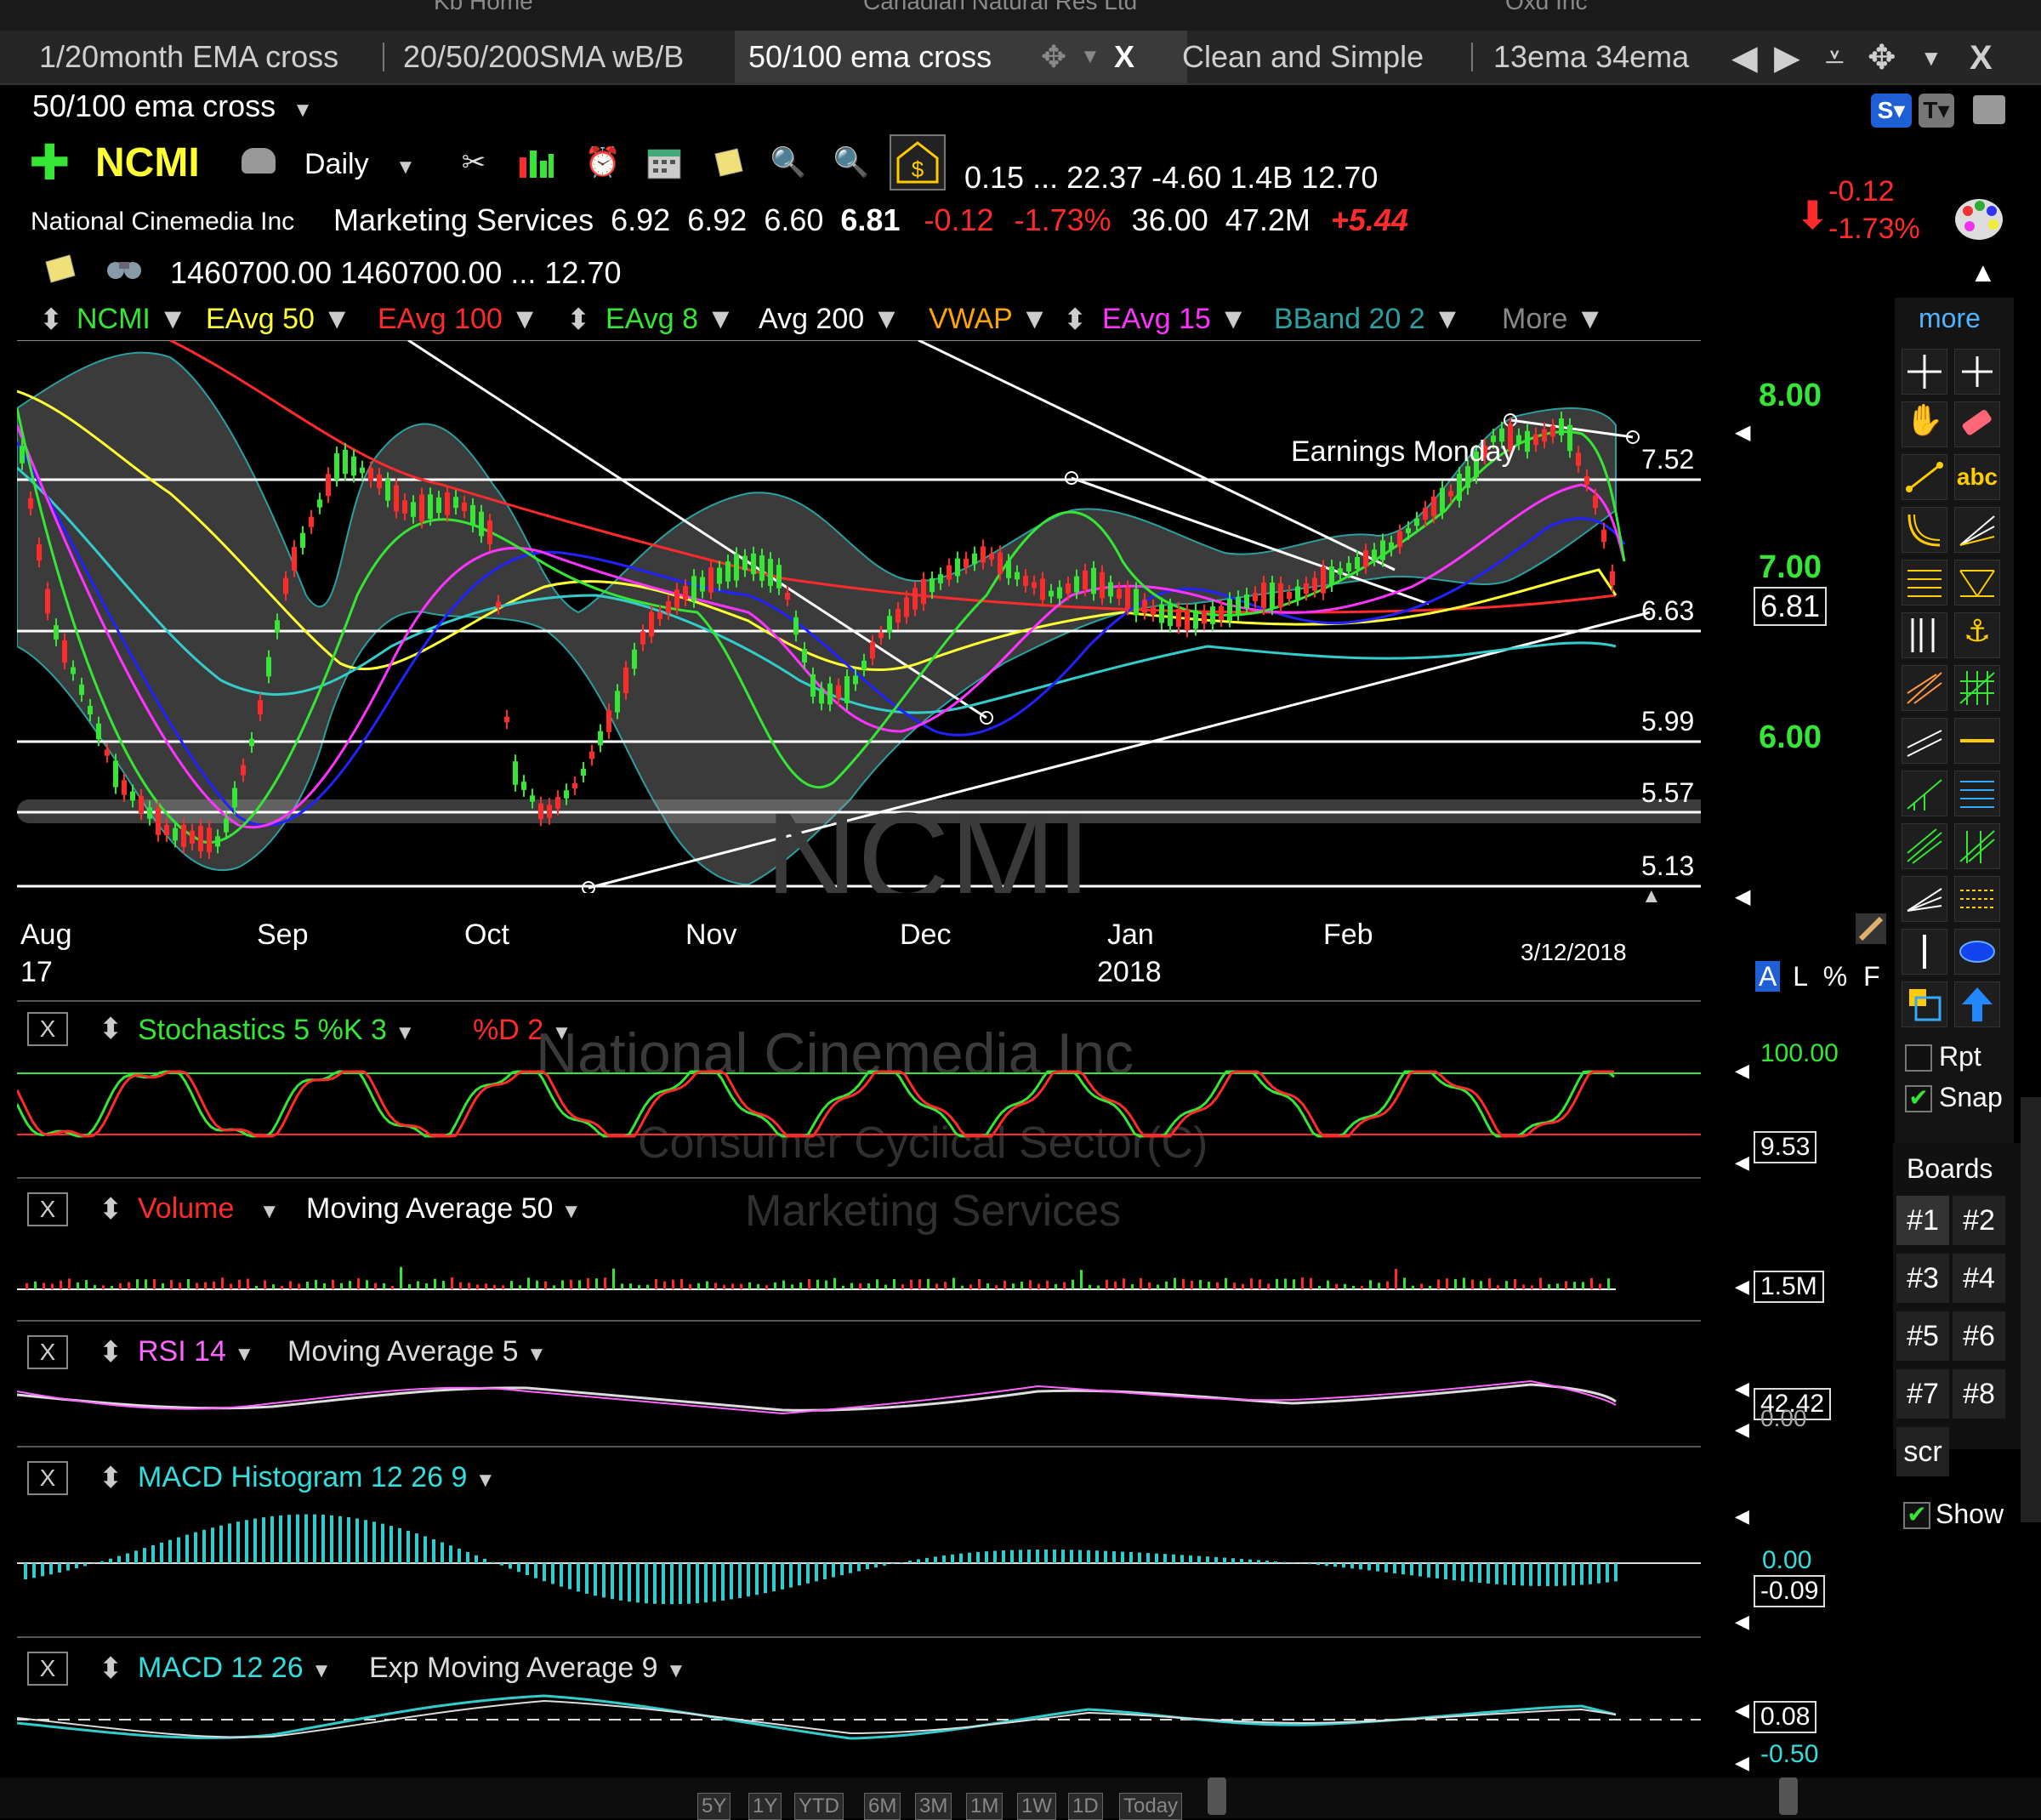  Describe the element at coordinates (989, 319) in the screenshot. I see `legend-vwap: VWAP ▼` at that location.